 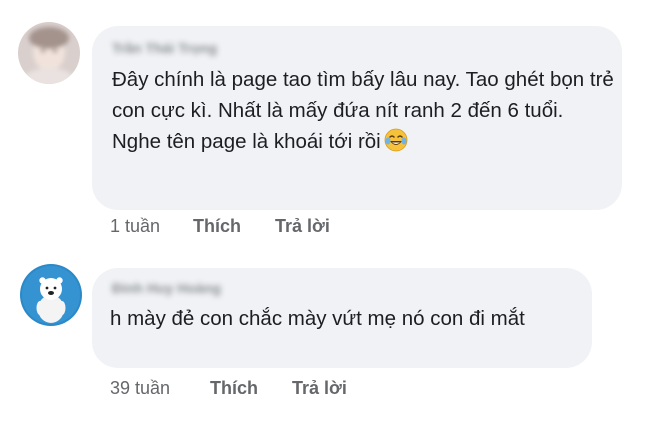 I want to click on laughing-tears-emoji-icon, so click(x=396, y=144).